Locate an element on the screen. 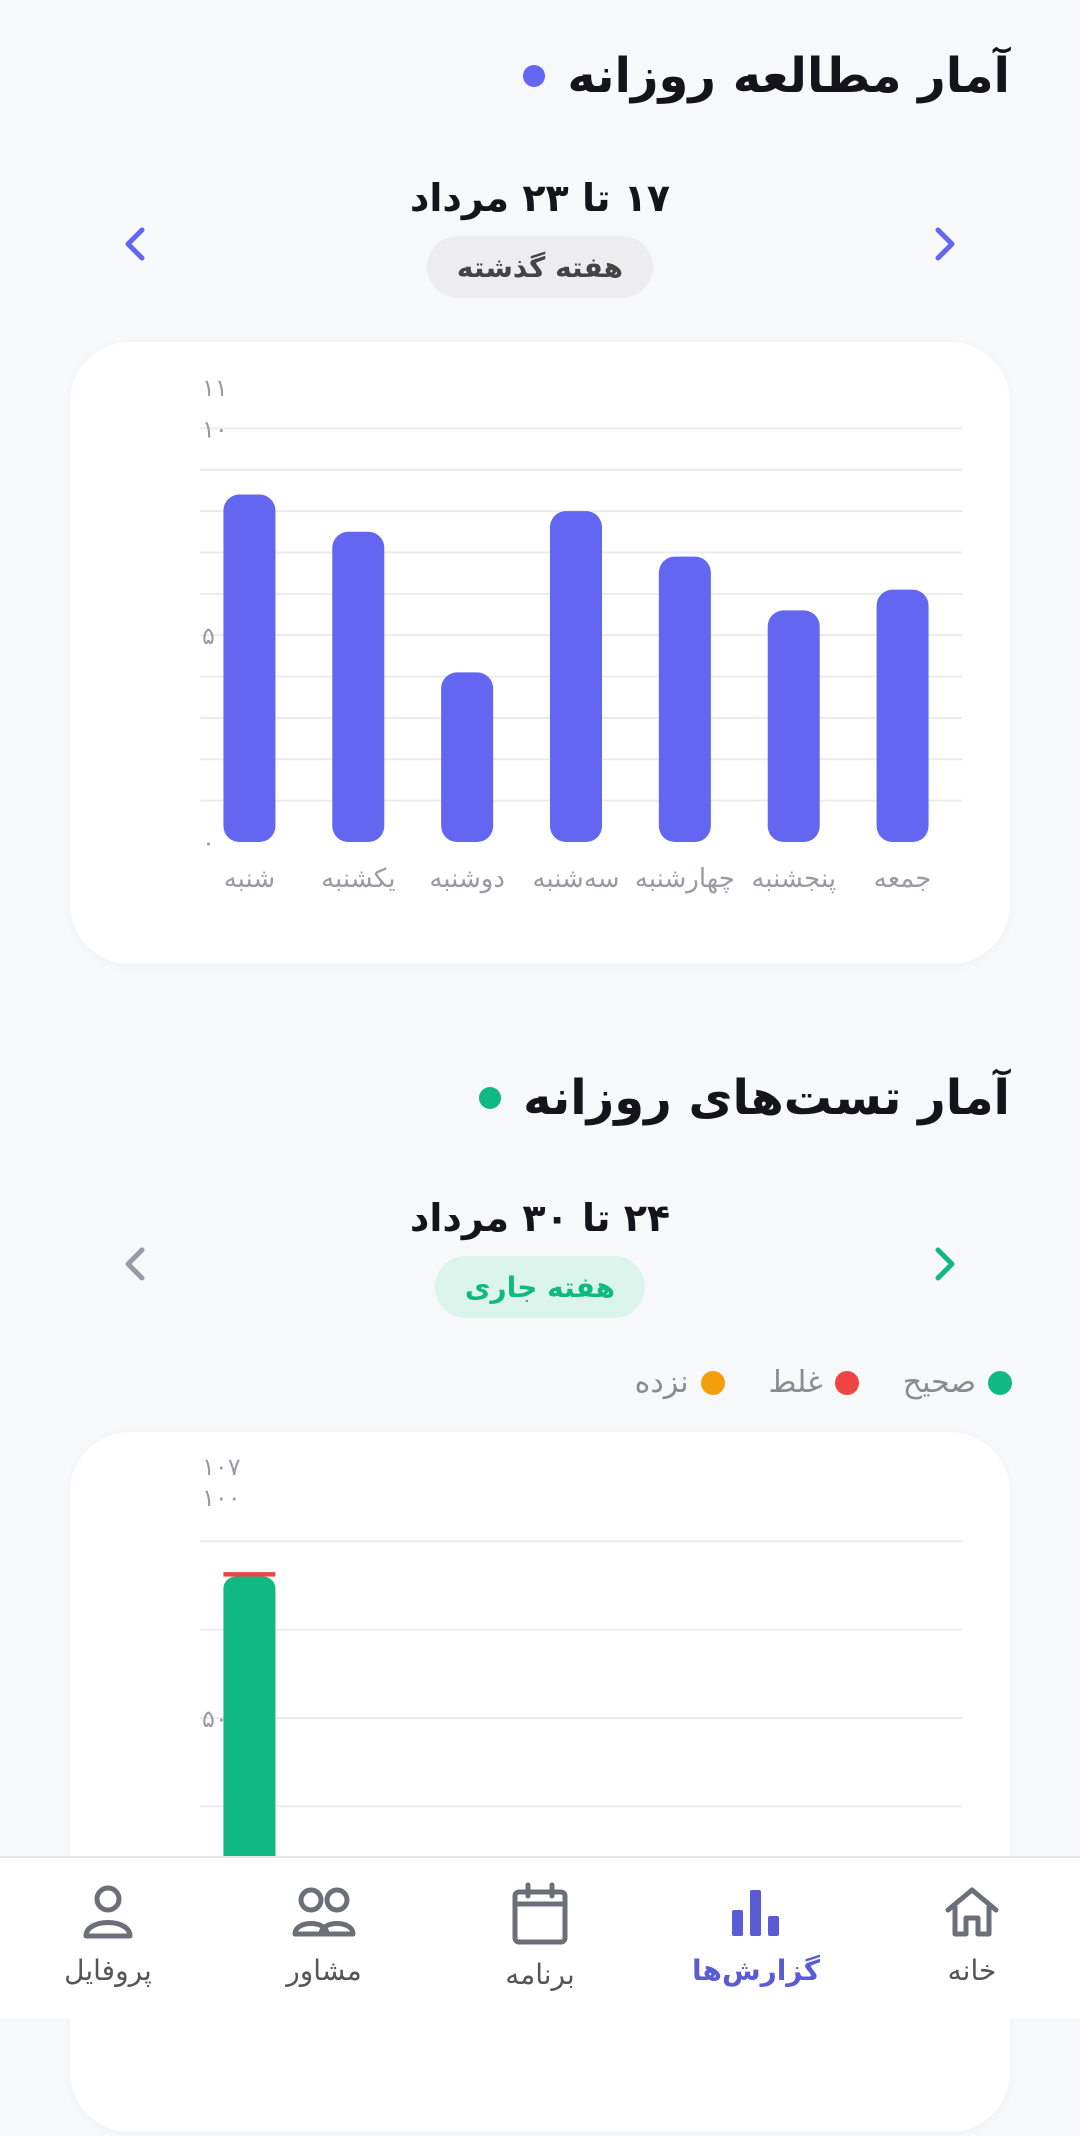 This screenshot has width=1080, height=2136. legend-dot-wrong is located at coordinates (846, 1382).